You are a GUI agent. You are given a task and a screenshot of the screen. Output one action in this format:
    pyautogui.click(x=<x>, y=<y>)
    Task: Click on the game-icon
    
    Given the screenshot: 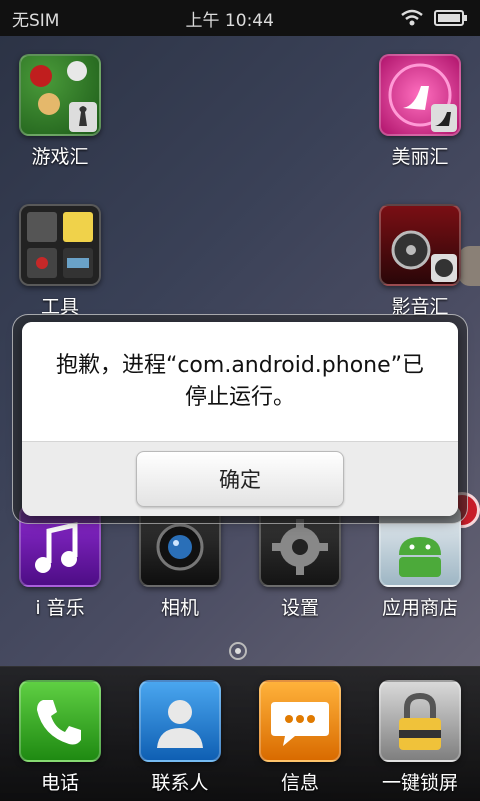 What is the action you would take?
    pyautogui.click(x=60, y=95)
    